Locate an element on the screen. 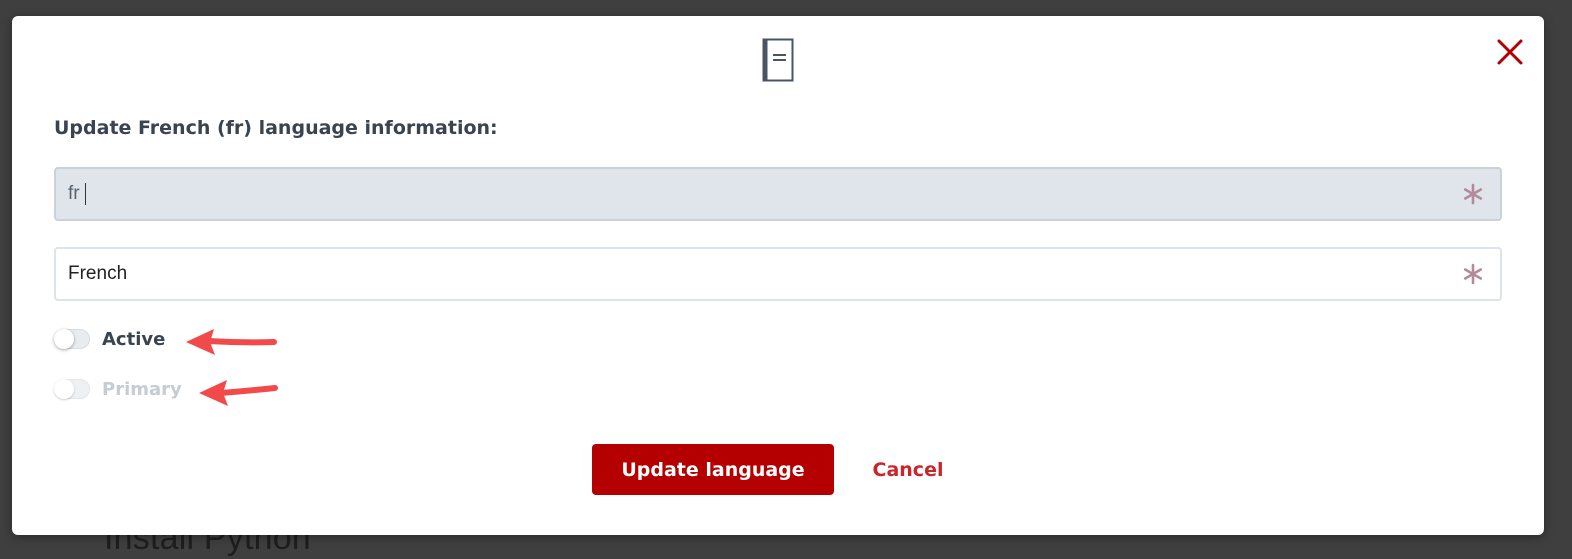  active-toggle-label: Active is located at coordinates (134, 339).